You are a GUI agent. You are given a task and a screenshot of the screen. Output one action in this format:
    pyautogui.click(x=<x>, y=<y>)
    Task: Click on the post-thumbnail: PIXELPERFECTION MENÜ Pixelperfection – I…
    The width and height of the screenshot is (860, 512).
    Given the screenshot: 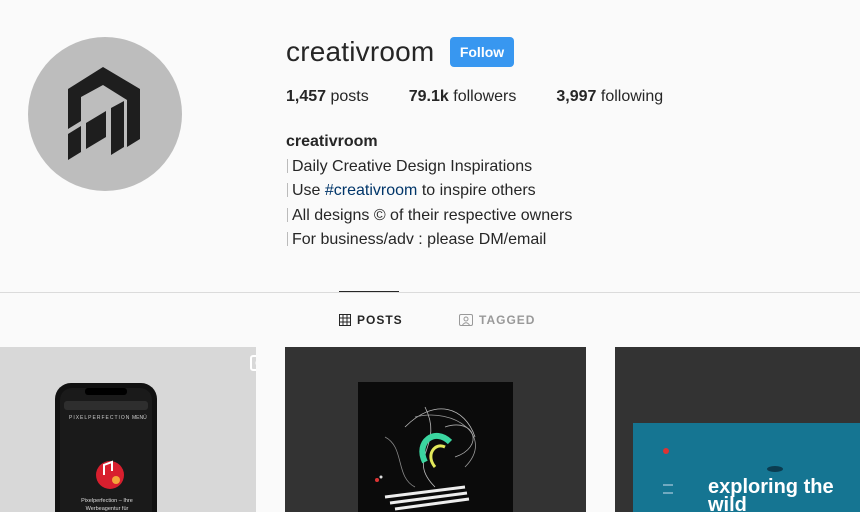 What is the action you would take?
    pyautogui.click(x=128, y=429)
    